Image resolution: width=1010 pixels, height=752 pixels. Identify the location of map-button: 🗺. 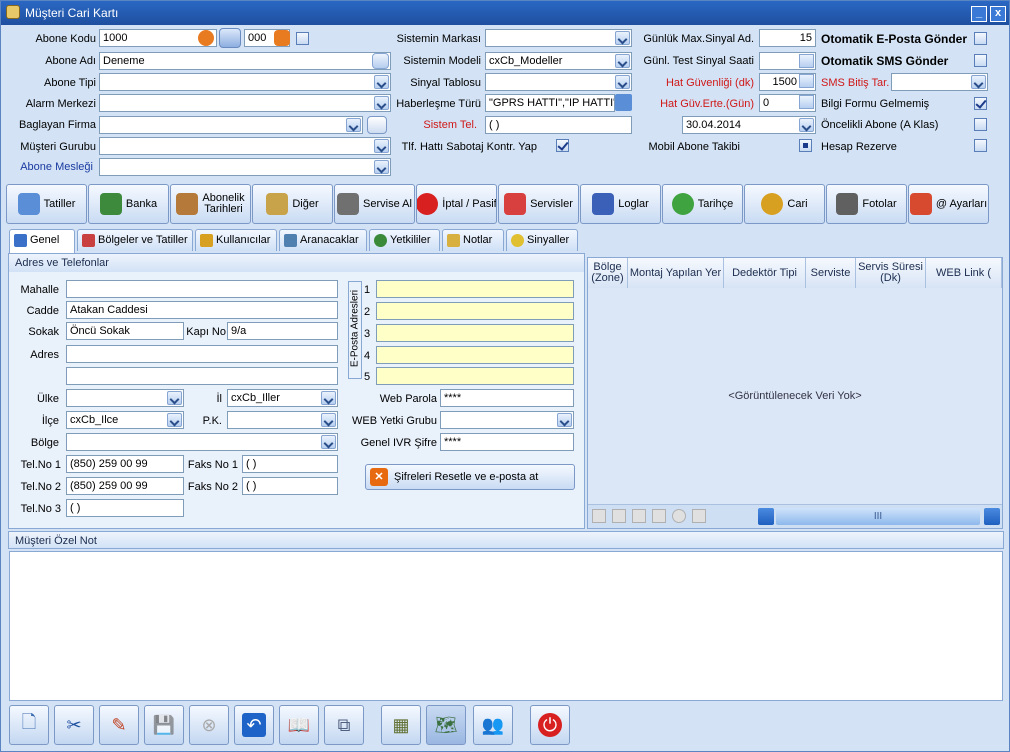
(446, 725).